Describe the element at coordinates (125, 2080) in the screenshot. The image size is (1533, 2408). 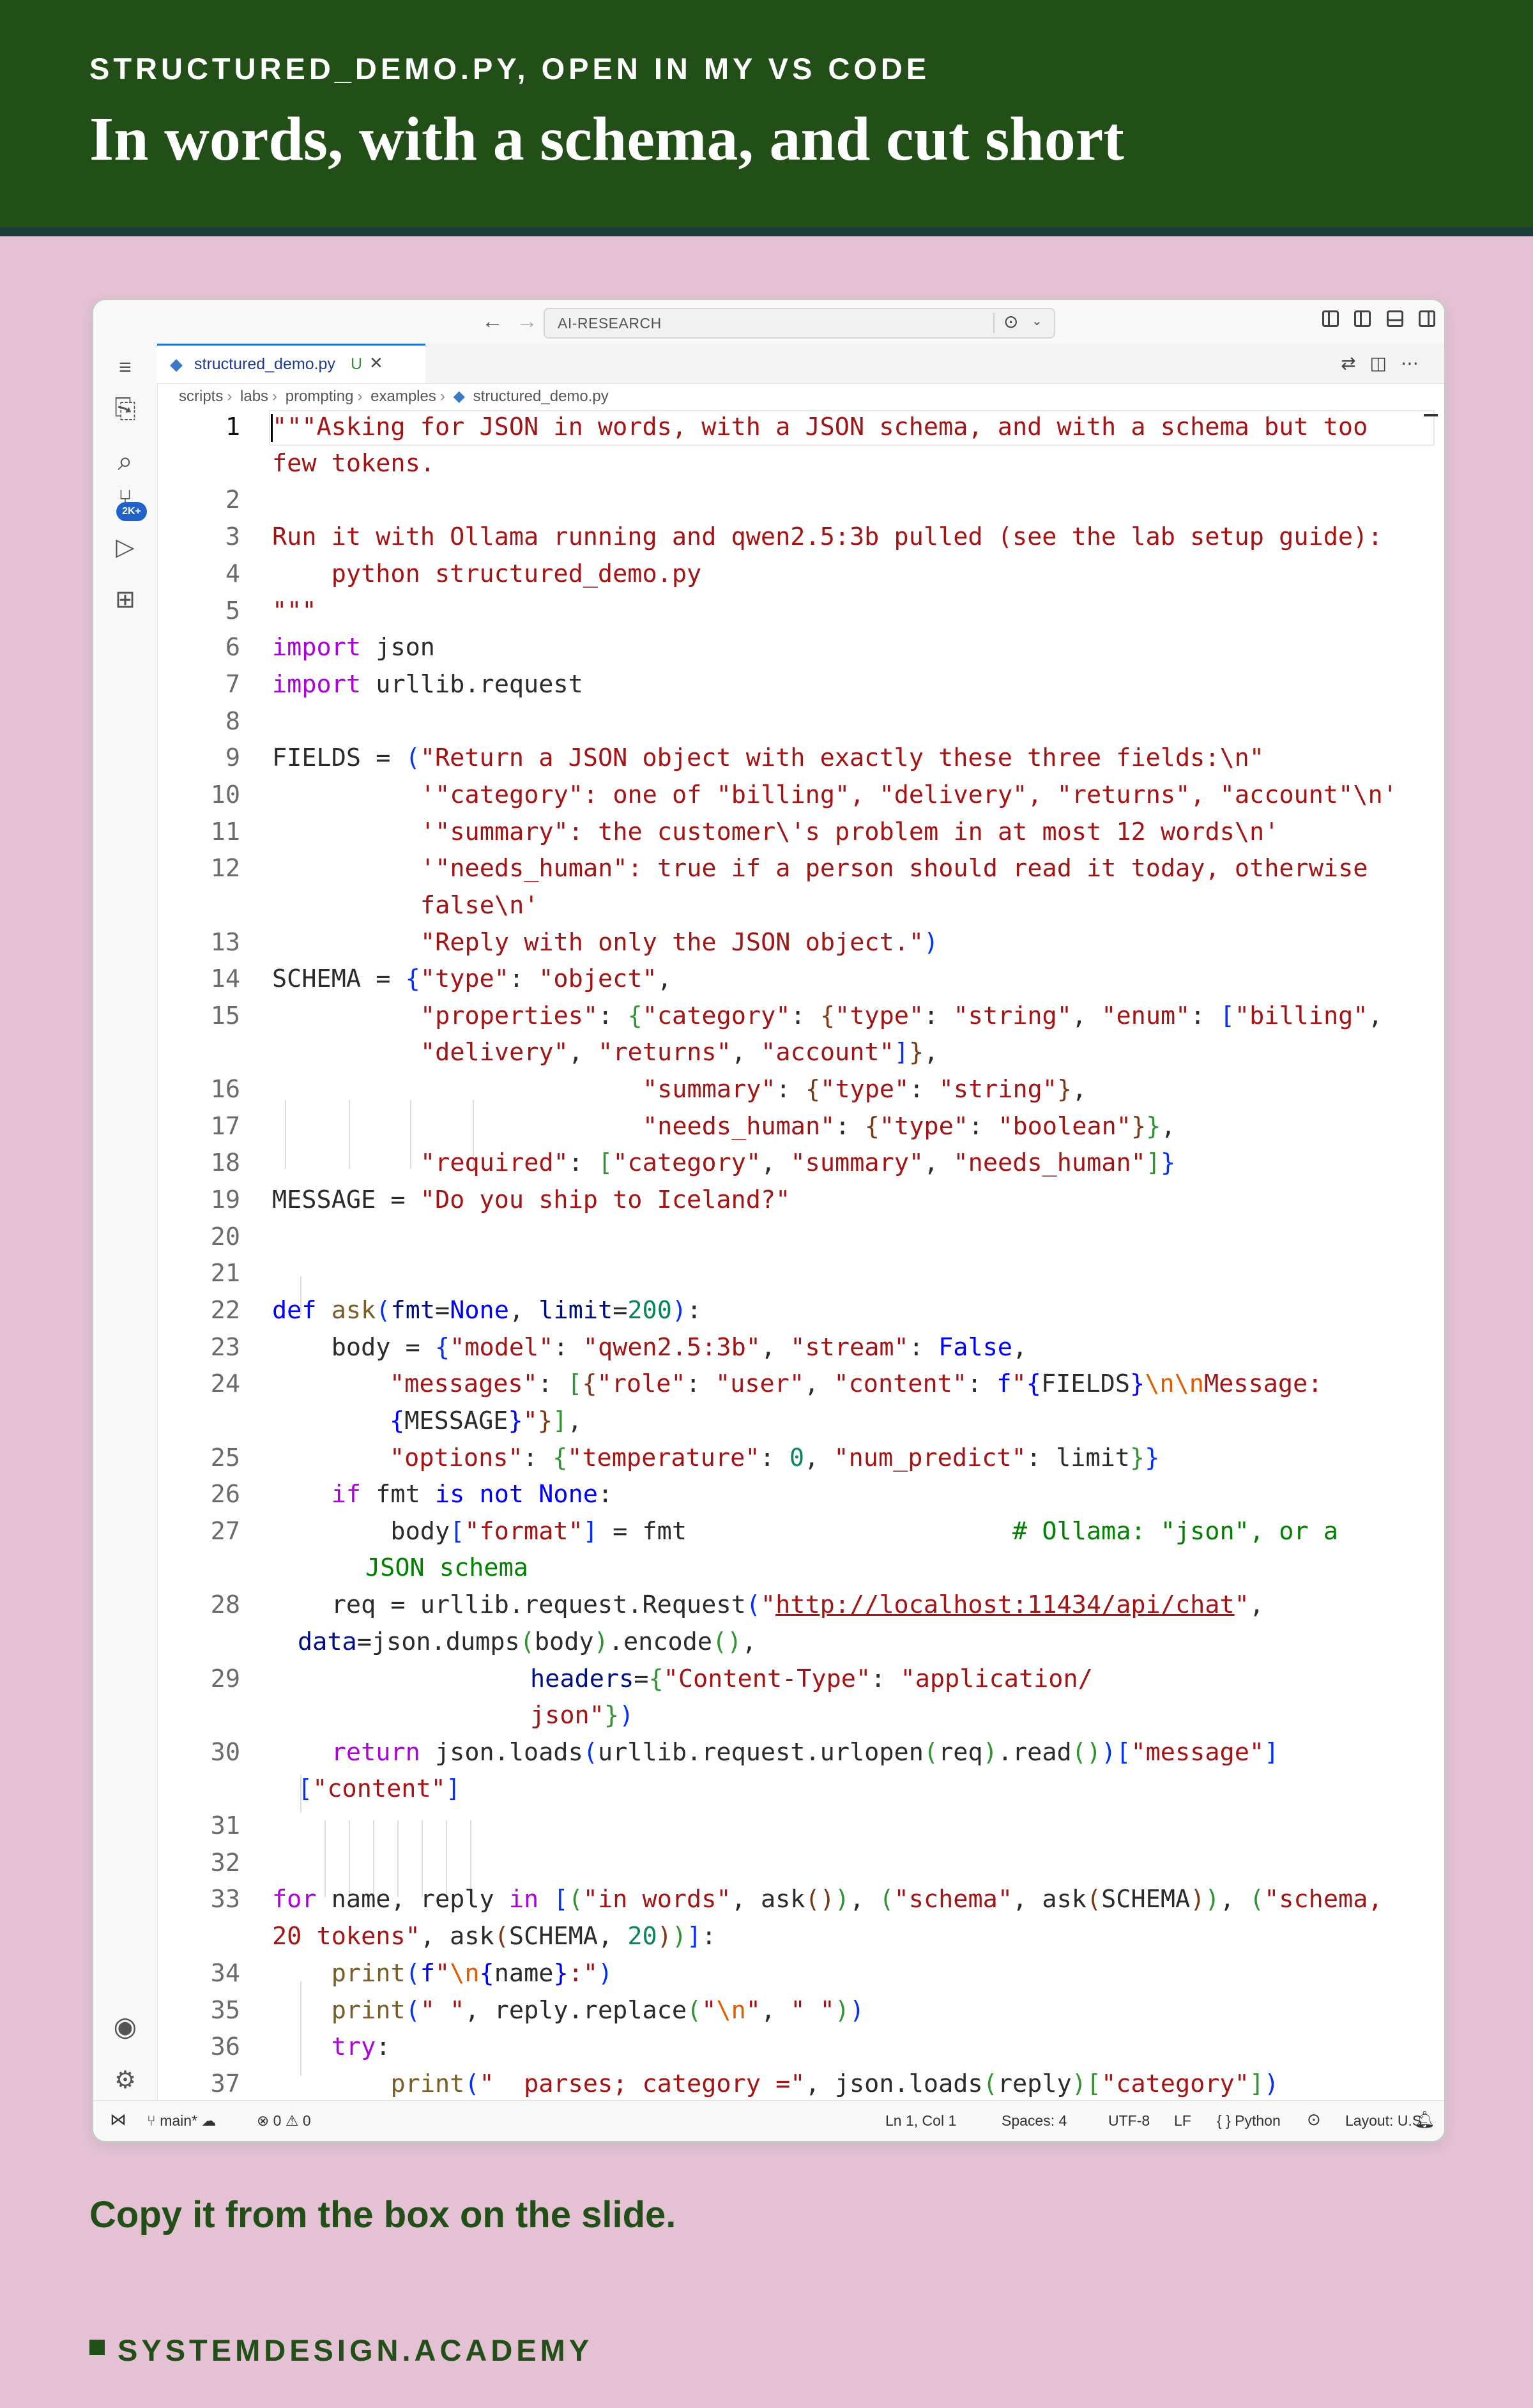
I see `settings-icon: ⚙` at that location.